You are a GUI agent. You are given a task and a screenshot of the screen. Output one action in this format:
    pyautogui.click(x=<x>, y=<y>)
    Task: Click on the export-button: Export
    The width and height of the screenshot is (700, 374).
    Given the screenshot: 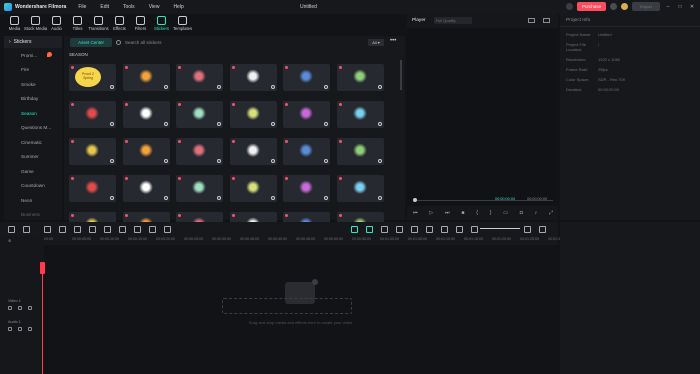 What is the action you would take?
    pyautogui.click(x=646, y=6)
    